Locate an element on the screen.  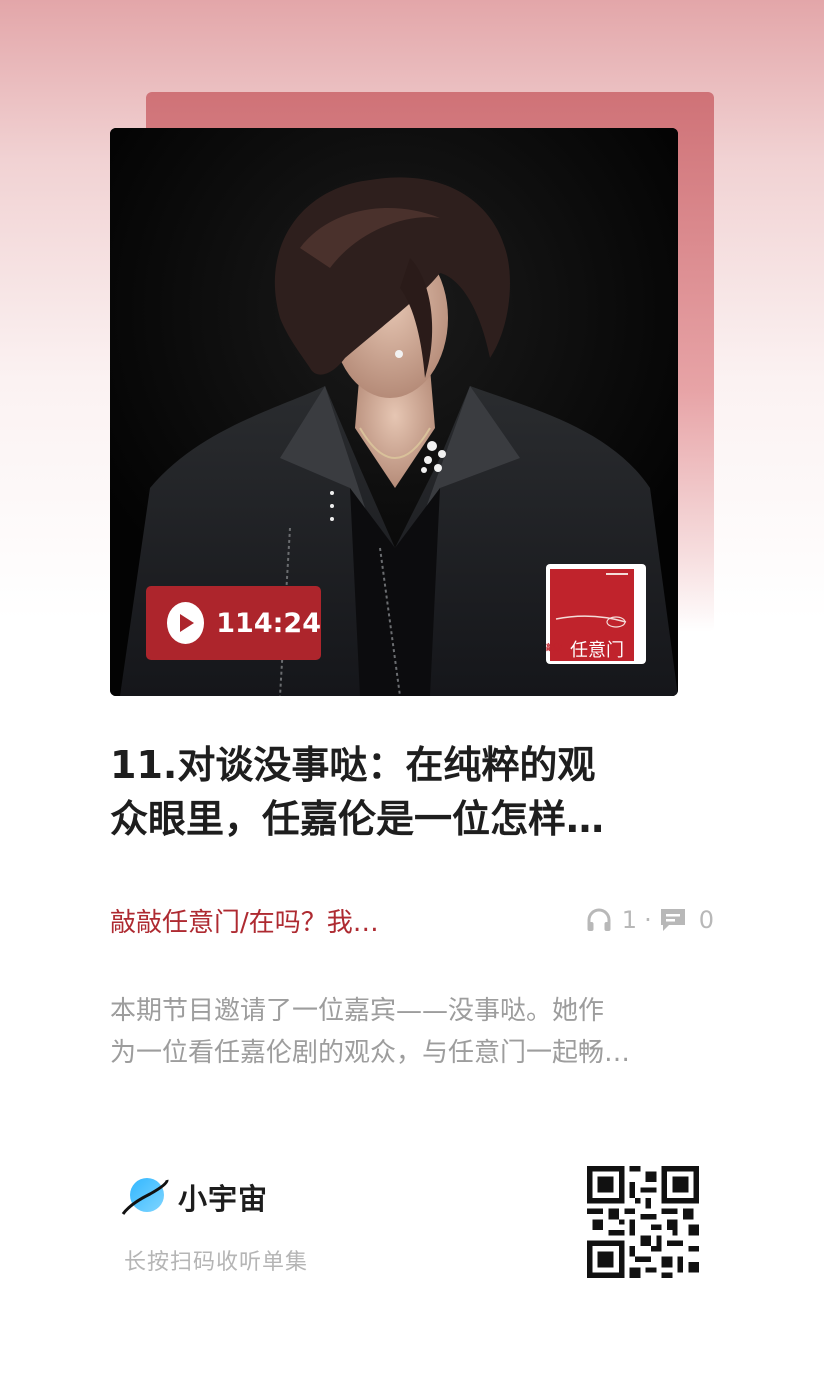
scan-hint: 长按扫码收听单集 is located at coordinates (216, 1262).